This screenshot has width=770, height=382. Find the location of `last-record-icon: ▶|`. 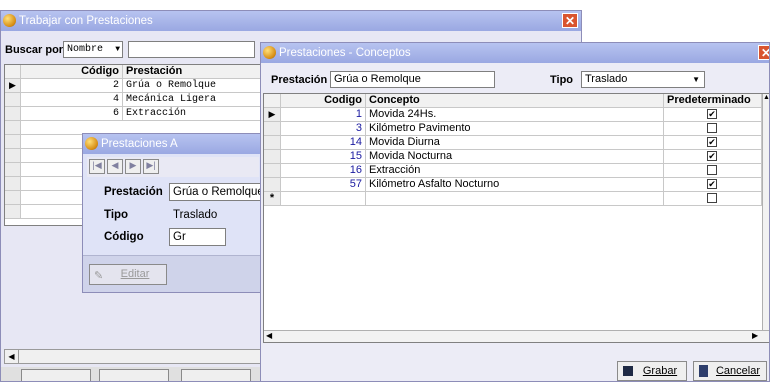

last-record-icon: ▶| is located at coordinates (151, 166).